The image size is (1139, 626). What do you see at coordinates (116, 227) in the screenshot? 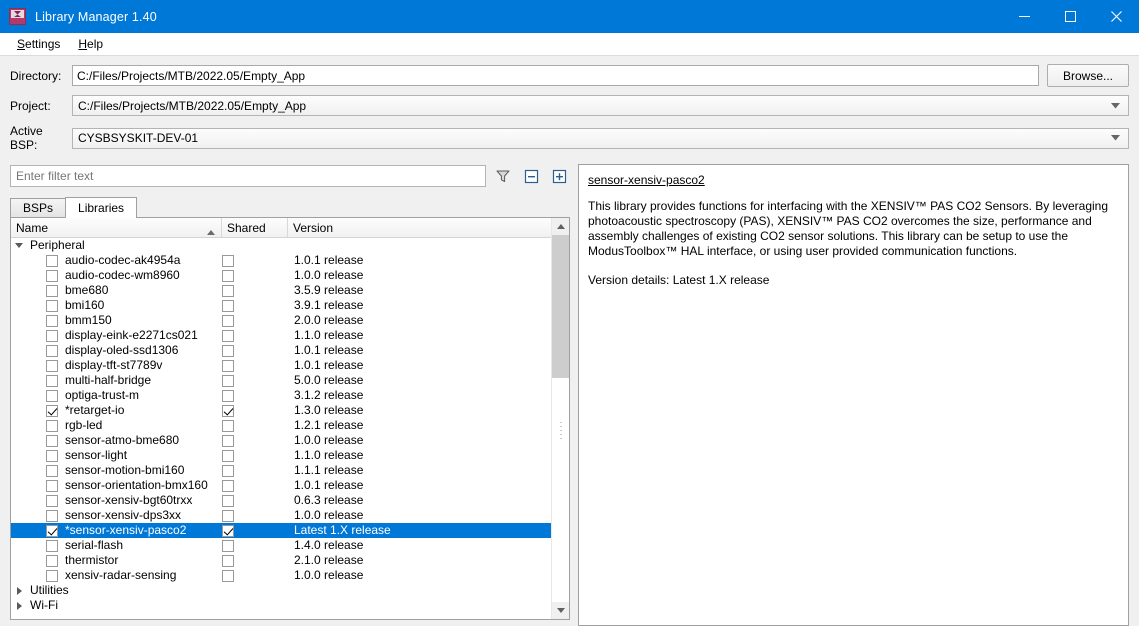
I see `column-header-name: Name` at bounding box center [116, 227].